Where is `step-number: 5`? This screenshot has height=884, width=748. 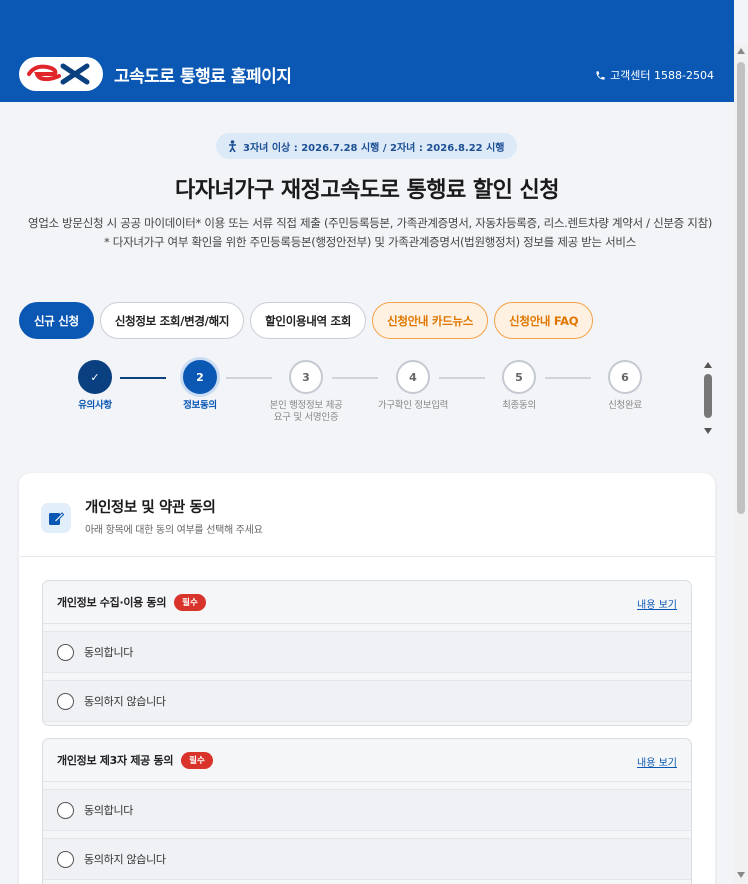 step-number: 5 is located at coordinates (519, 377).